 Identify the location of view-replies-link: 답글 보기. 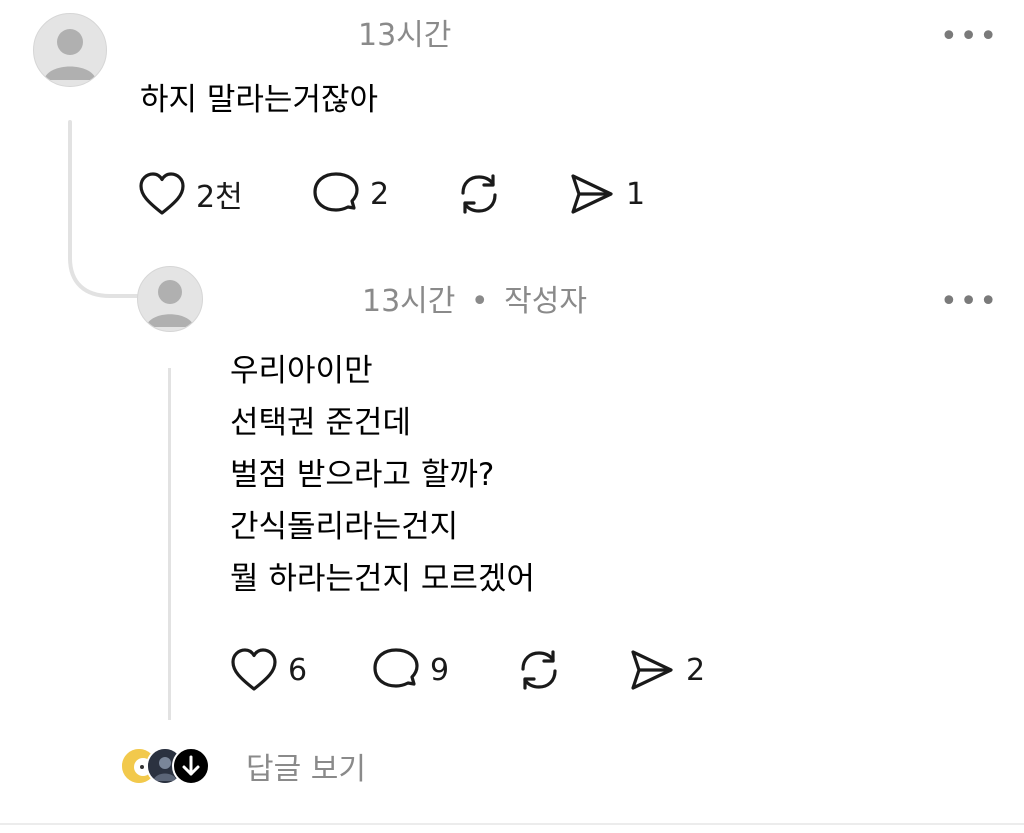
(306, 766).